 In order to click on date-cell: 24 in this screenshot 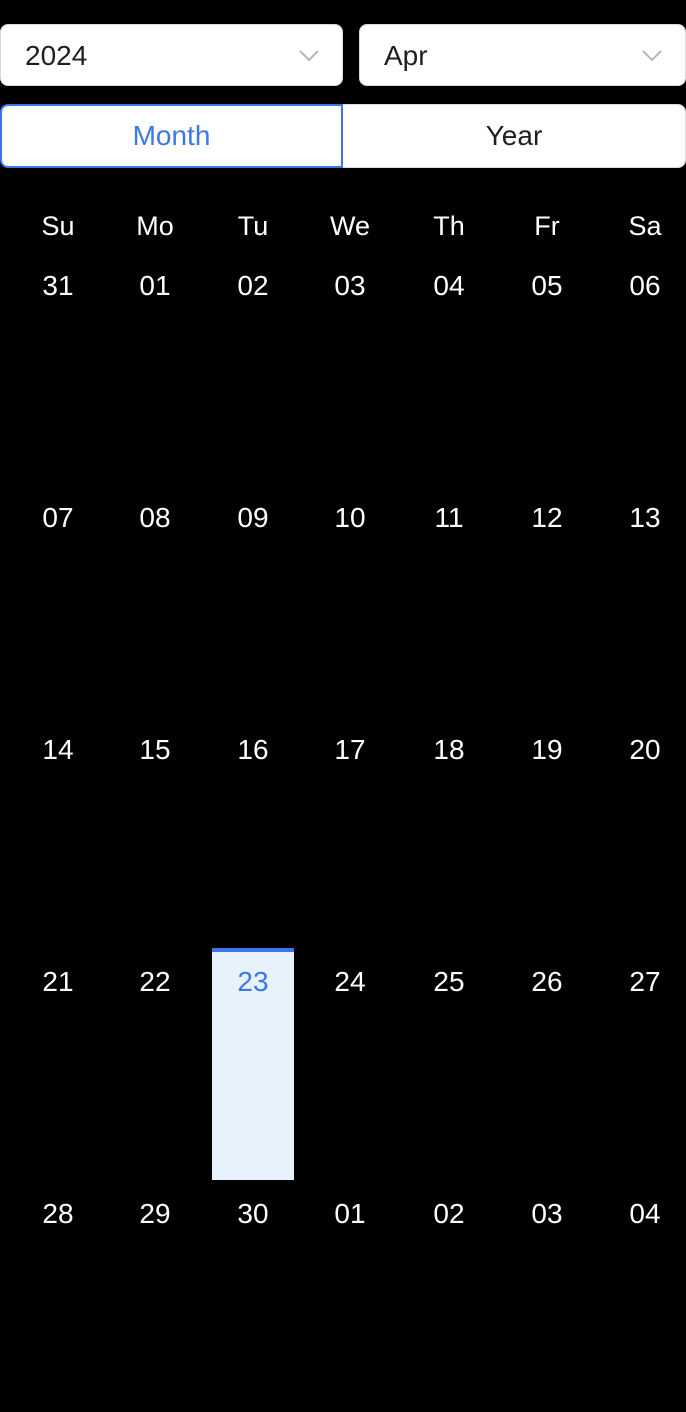, I will do `click(350, 1064)`.